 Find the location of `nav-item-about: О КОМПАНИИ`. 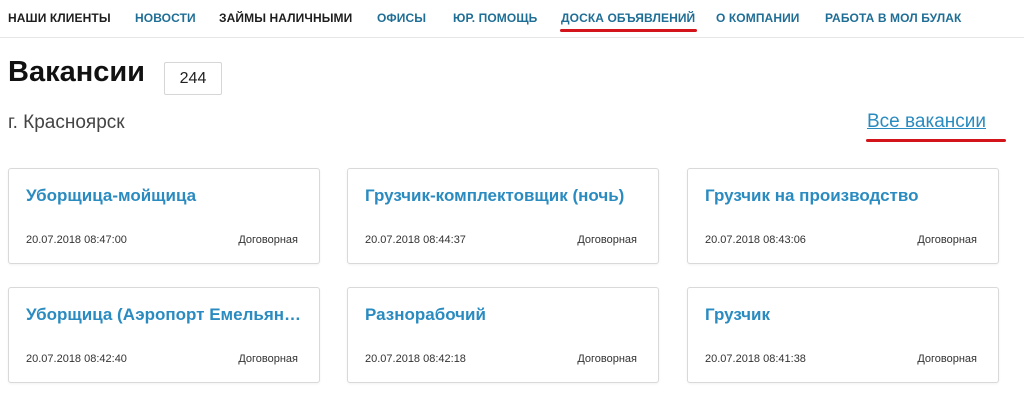

nav-item-about: О КОМПАНИИ is located at coordinates (758, 18).